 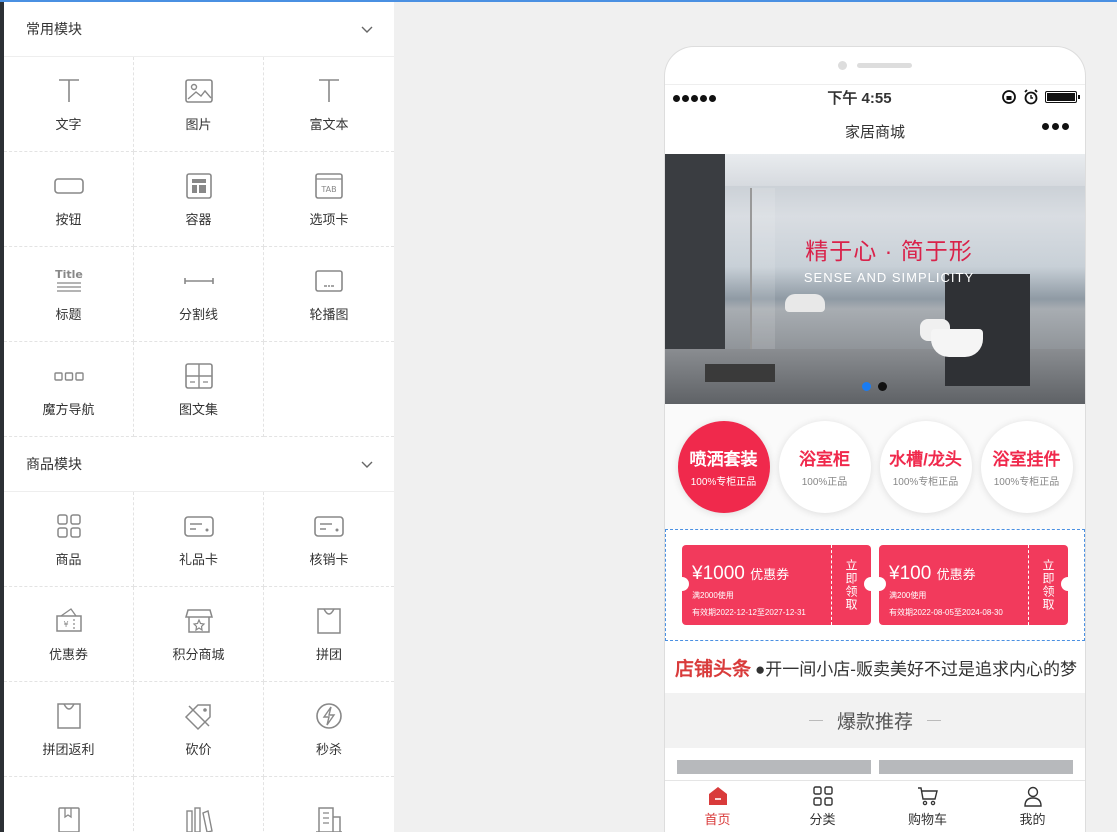 What do you see at coordinates (328, 189) in the screenshot?
I see `svg-text: TAB` at bounding box center [328, 189].